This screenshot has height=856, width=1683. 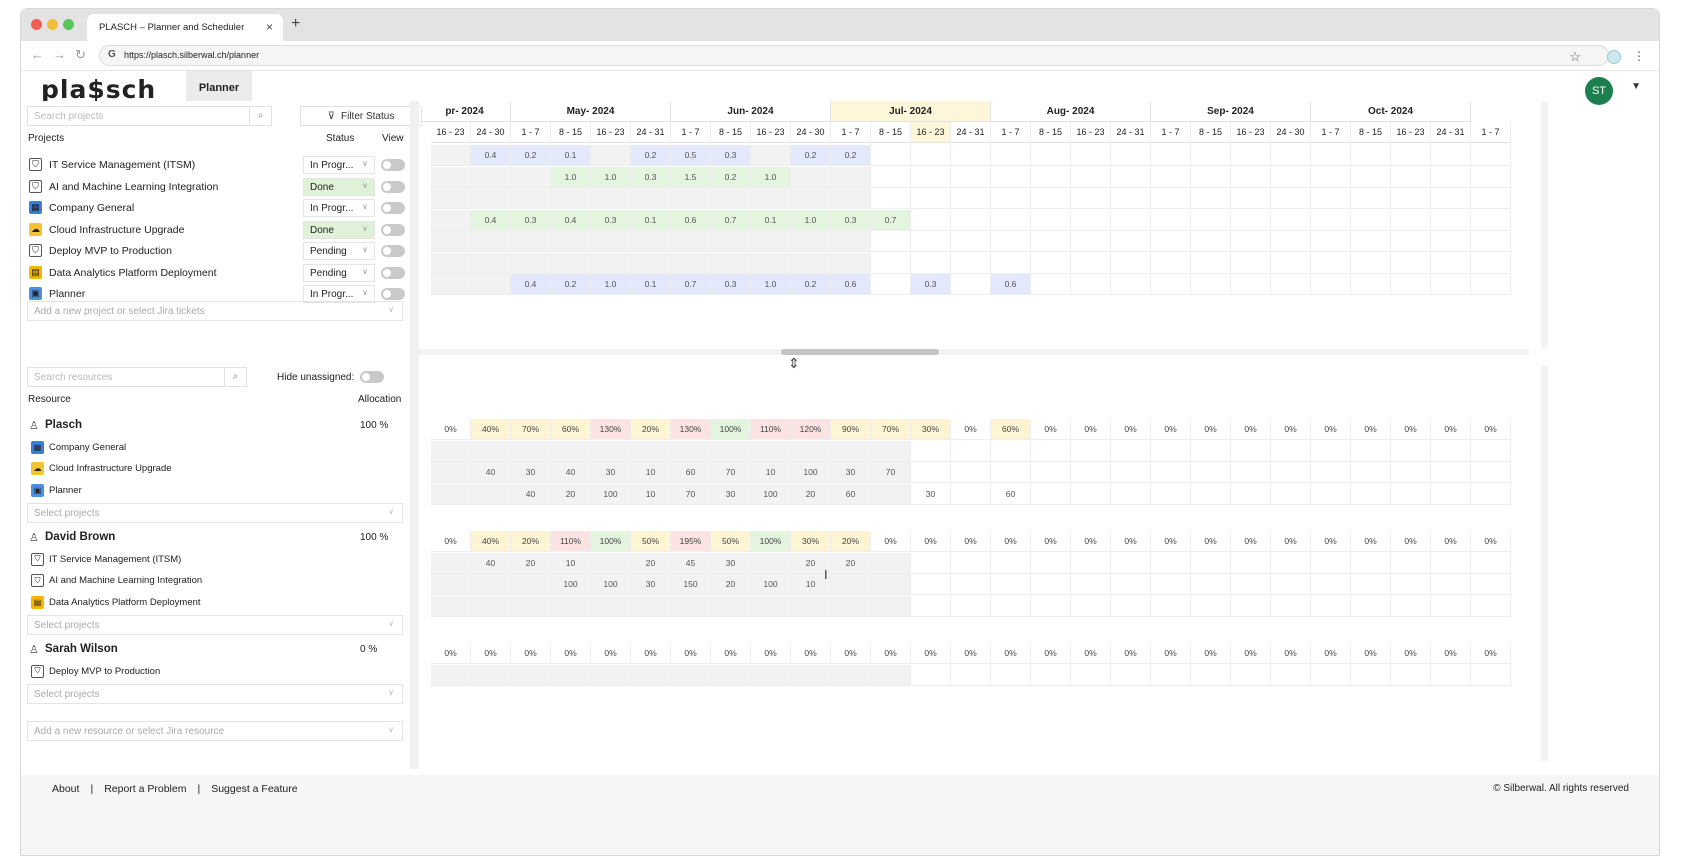 I want to click on resize-handle-icon: ⇕, so click(x=794, y=363).